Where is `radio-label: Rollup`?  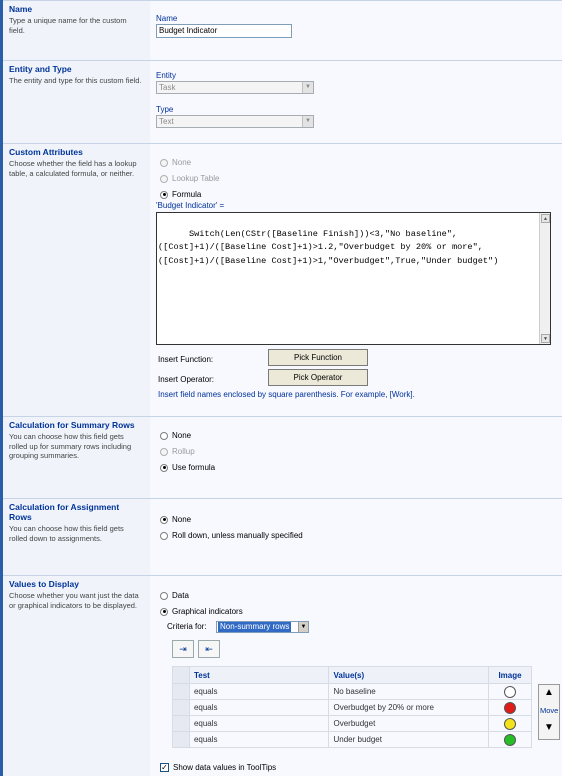
radio-label: Rollup is located at coordinates (183, 451).